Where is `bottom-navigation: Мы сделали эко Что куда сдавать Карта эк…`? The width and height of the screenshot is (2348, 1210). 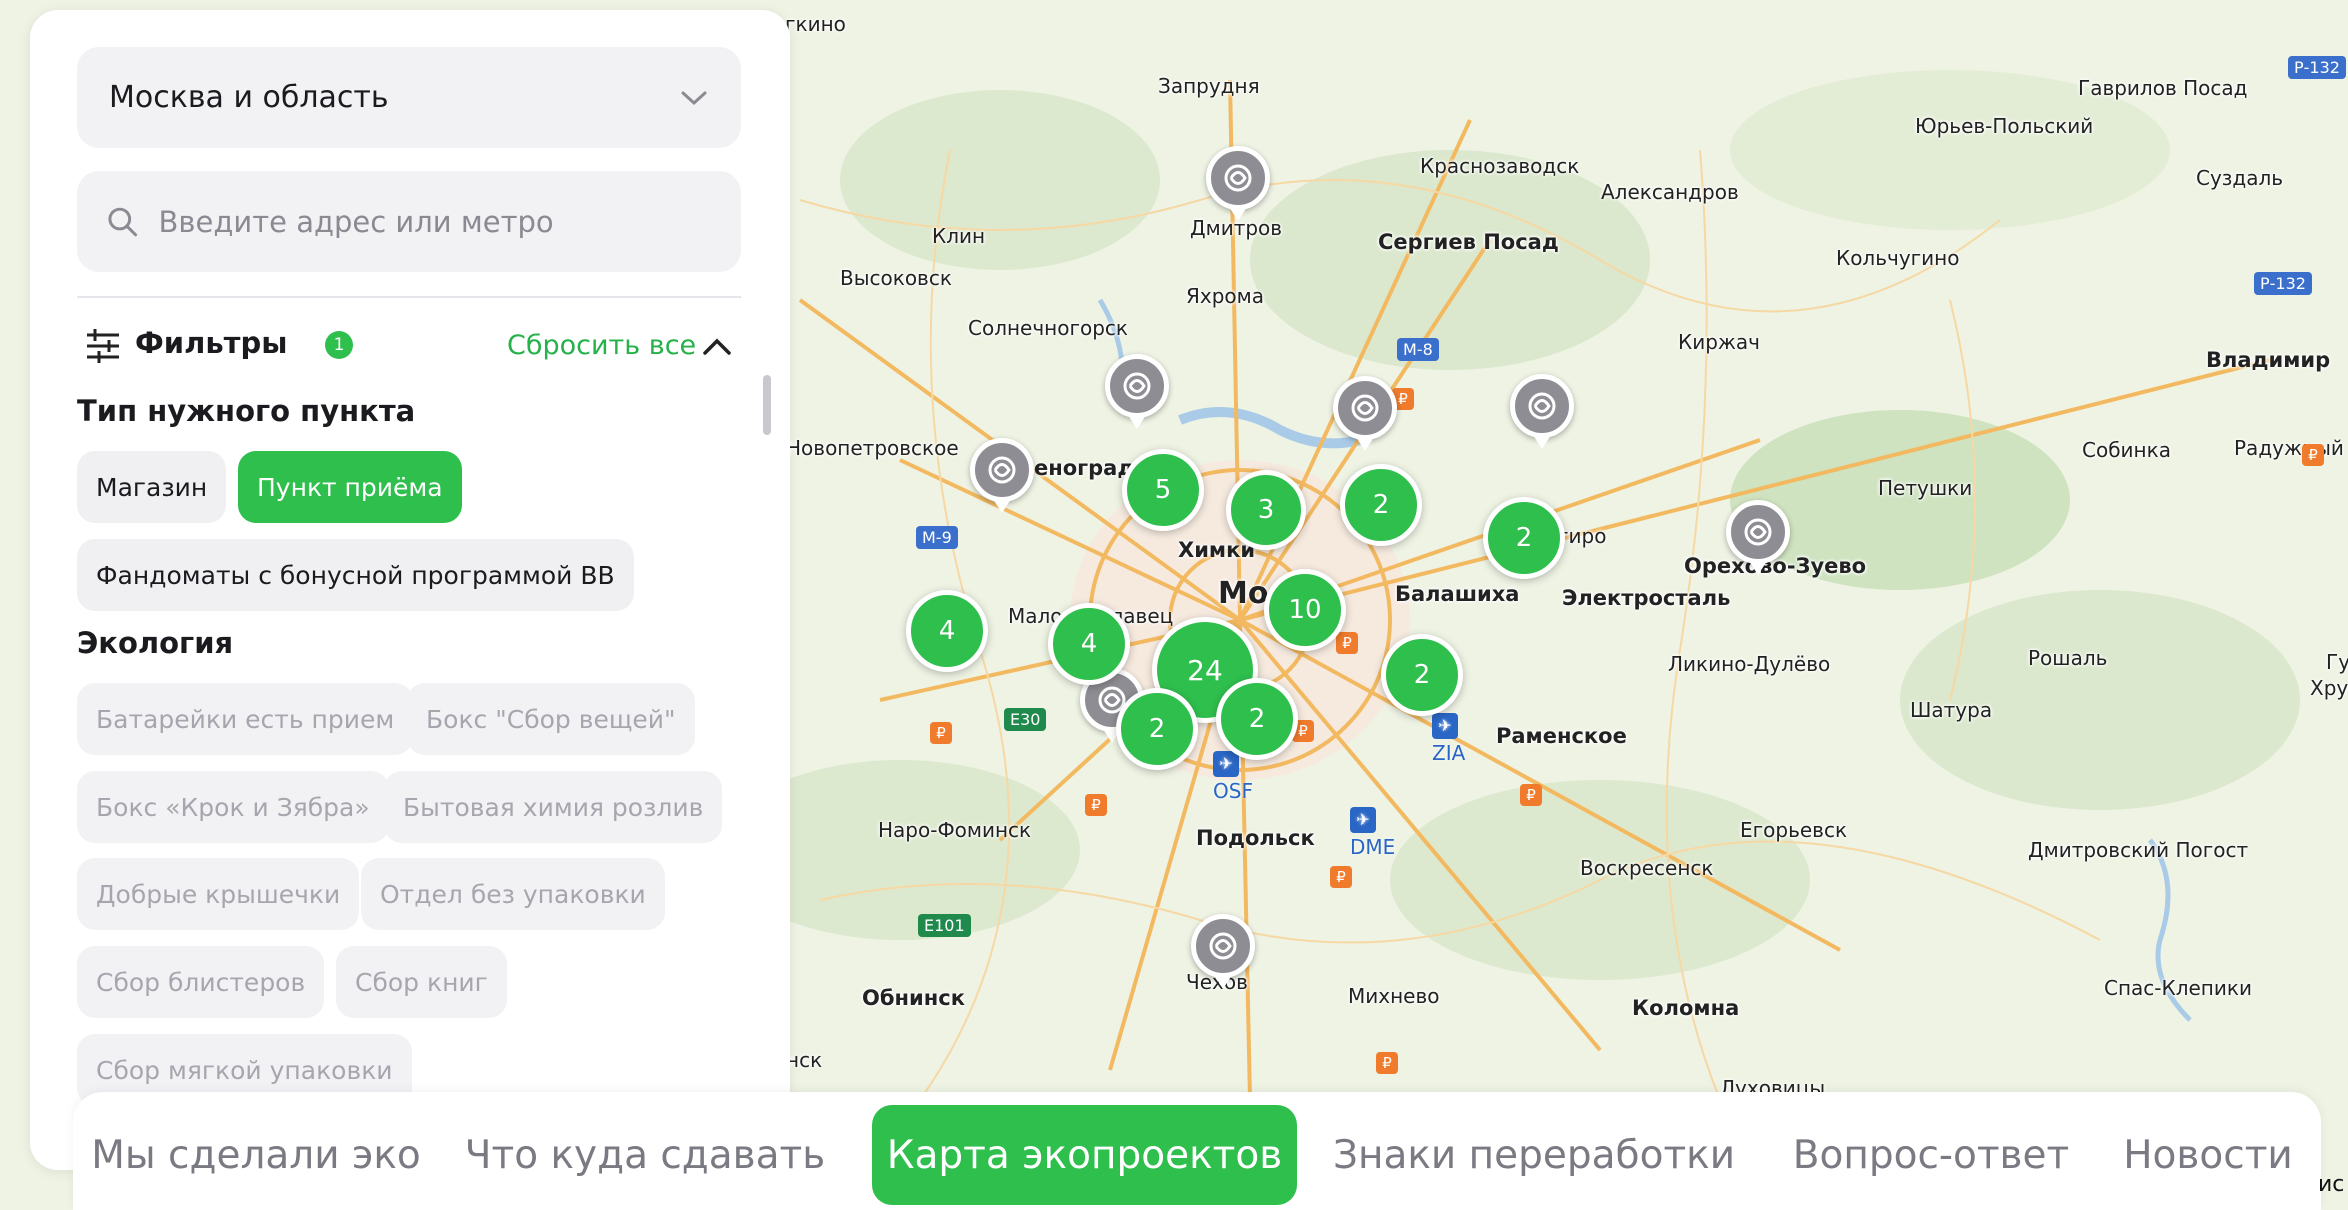 bottom-navigation: Мы сделали эко Что куда сдавать Карта эк… is located at coordinates (1197, 1151).